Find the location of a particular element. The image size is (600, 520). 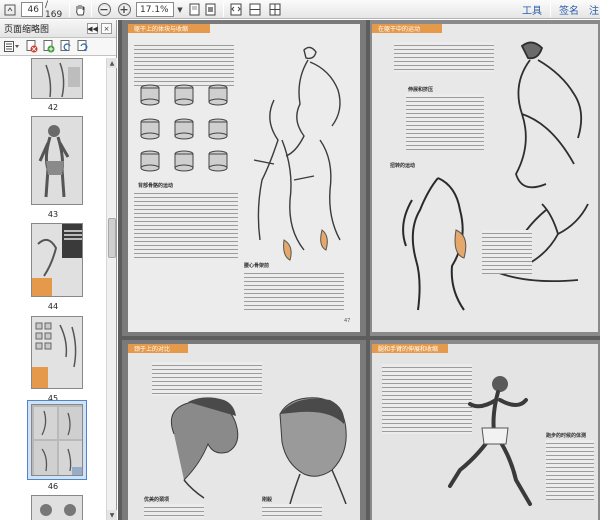

scroll-up-icon: ▲ is located at coordinates (112, 63).